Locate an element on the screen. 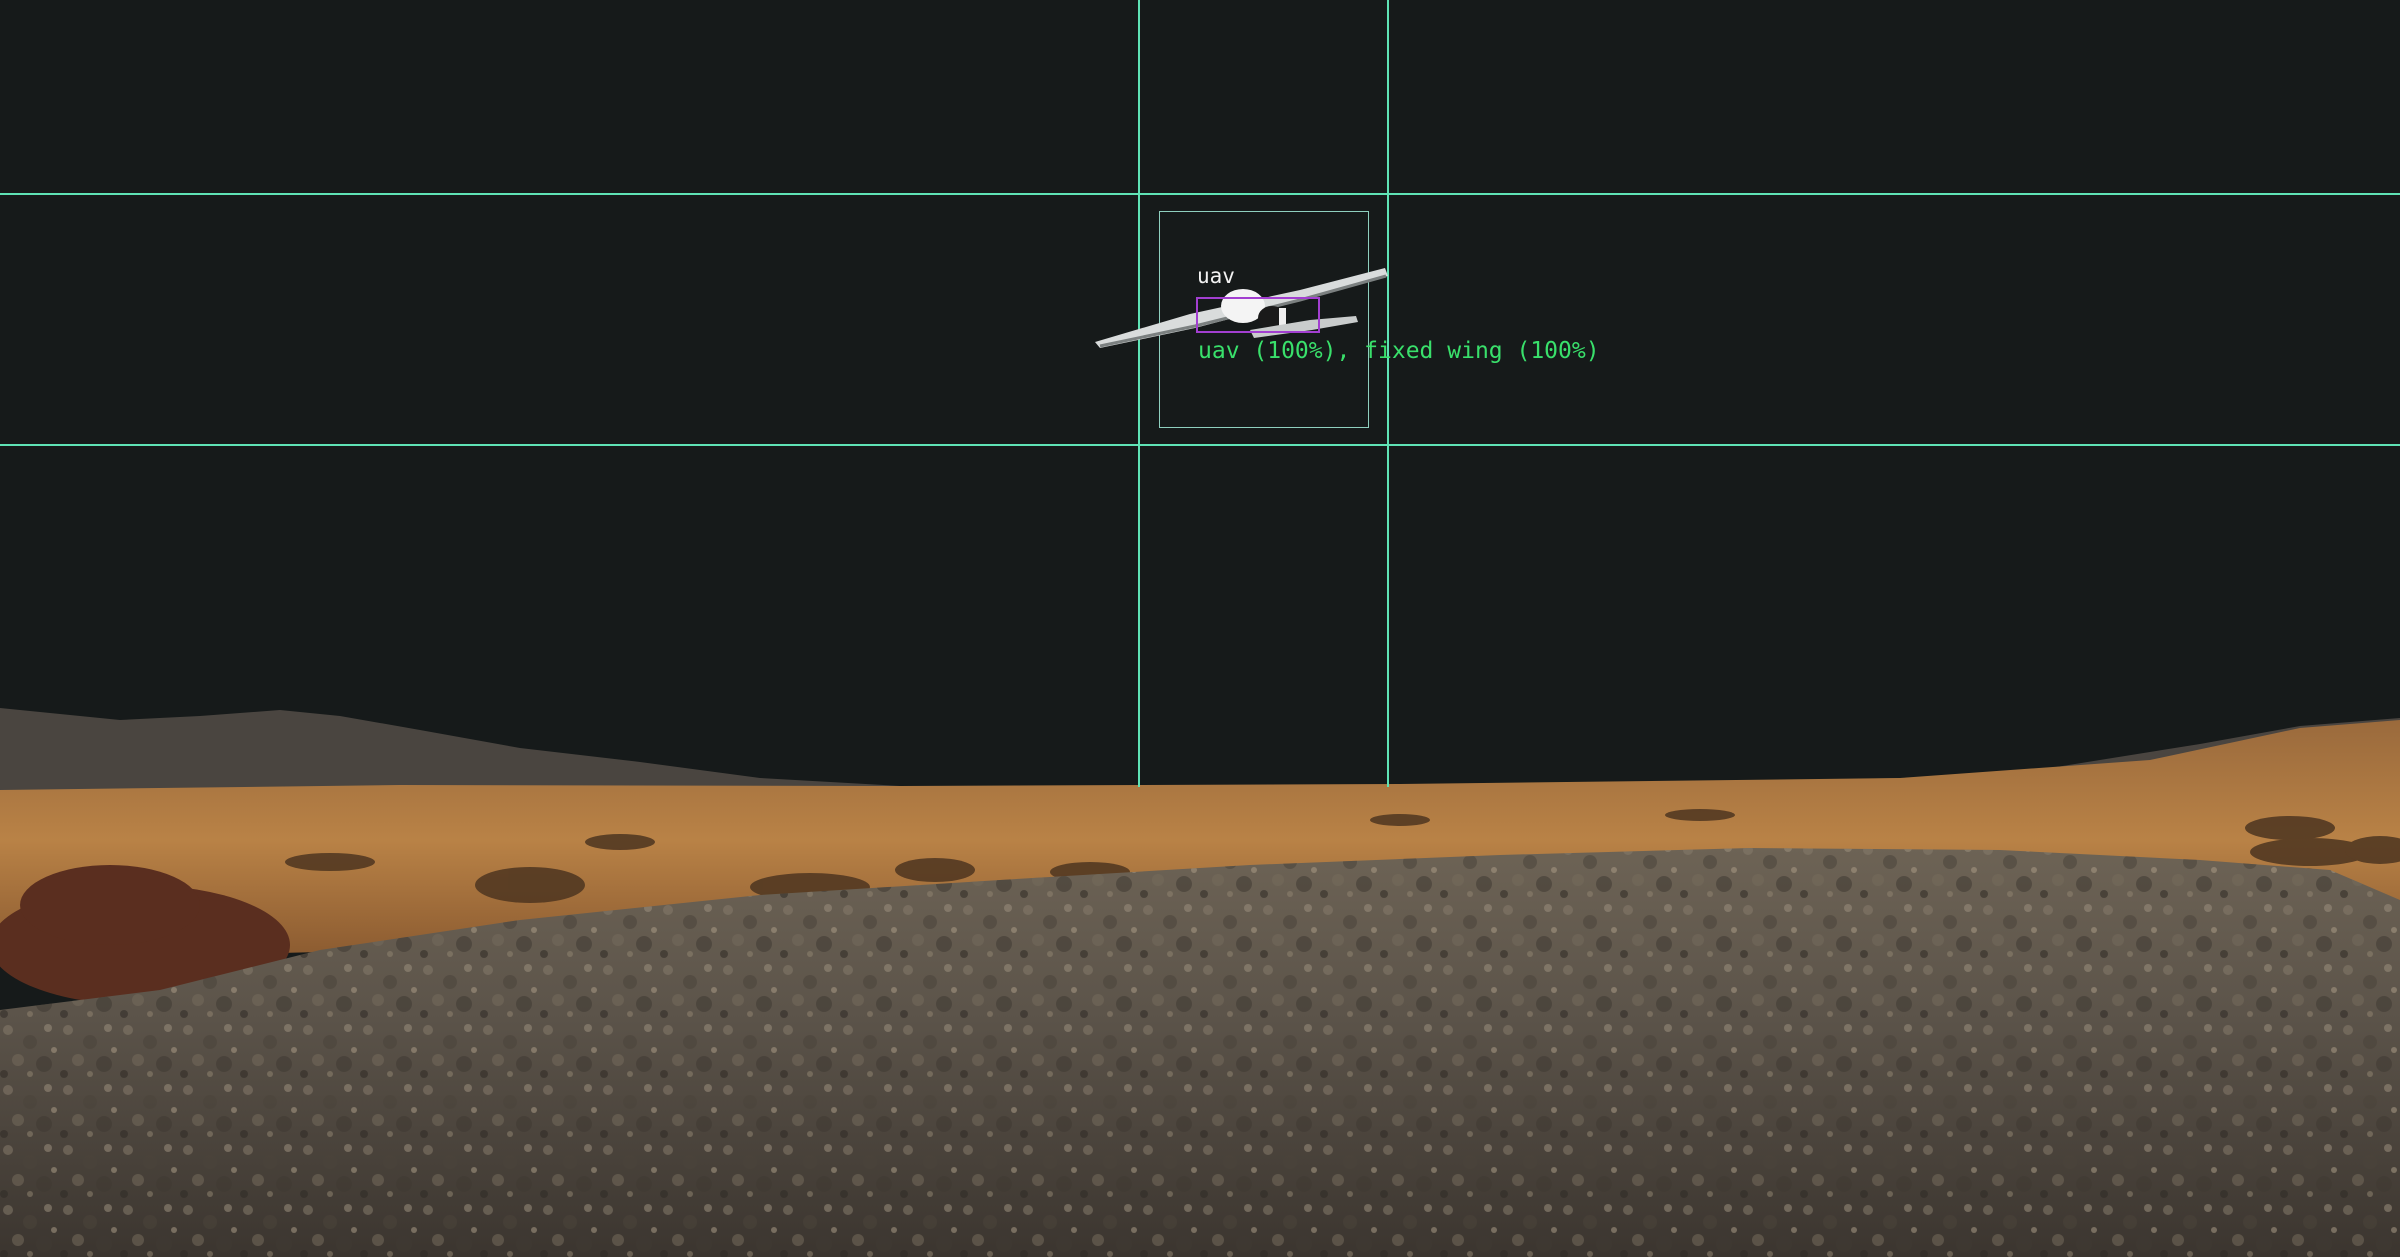 The width and height of the screenshot is (2400, 1257). detection-class-label: uav is located at coordinates (1216, 276).